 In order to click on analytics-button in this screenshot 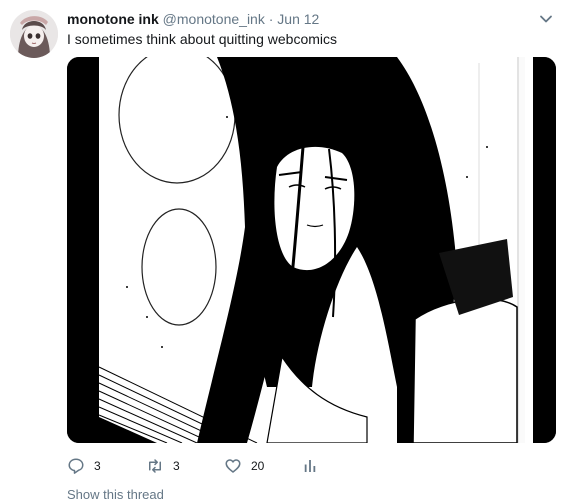, I will do `click(310, 466)`.